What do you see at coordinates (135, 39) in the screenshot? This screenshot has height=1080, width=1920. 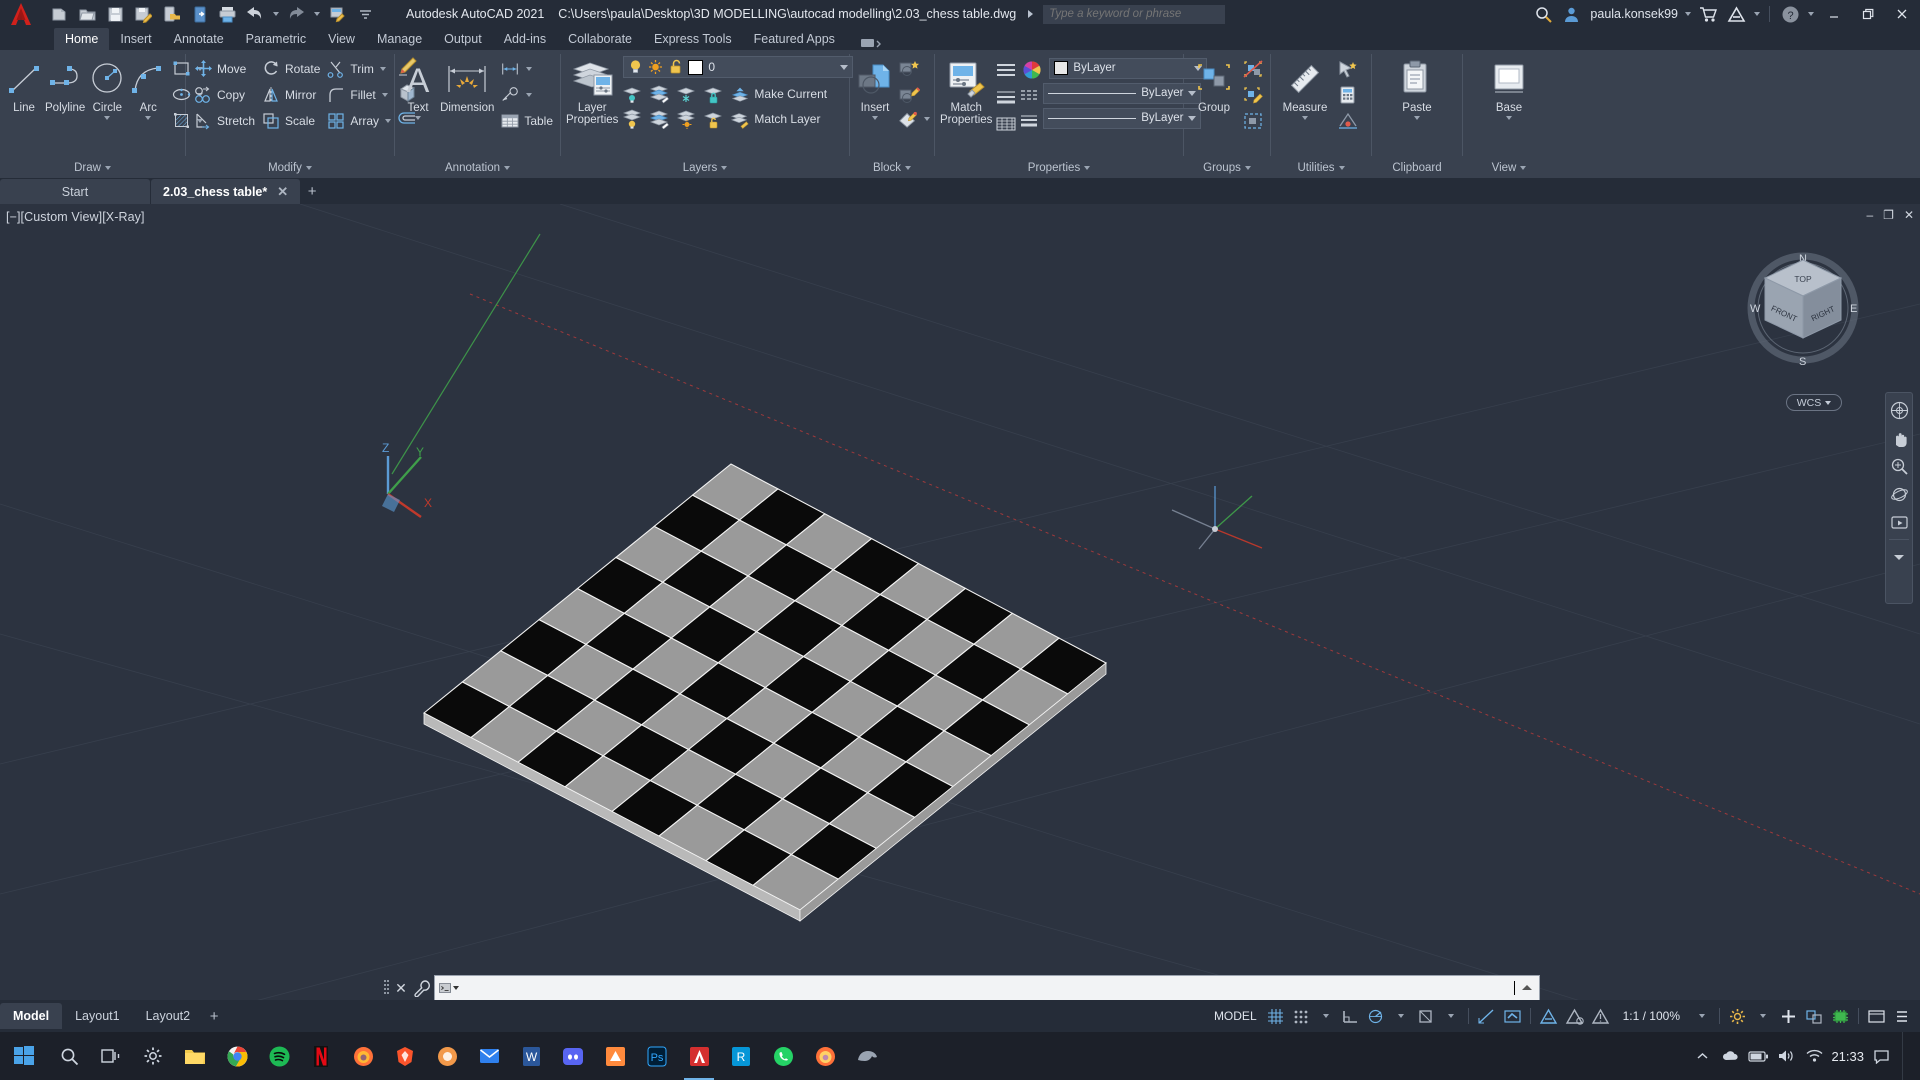 I see `ribbon-tab-insert: Insert` at bounding box center [135, 39].